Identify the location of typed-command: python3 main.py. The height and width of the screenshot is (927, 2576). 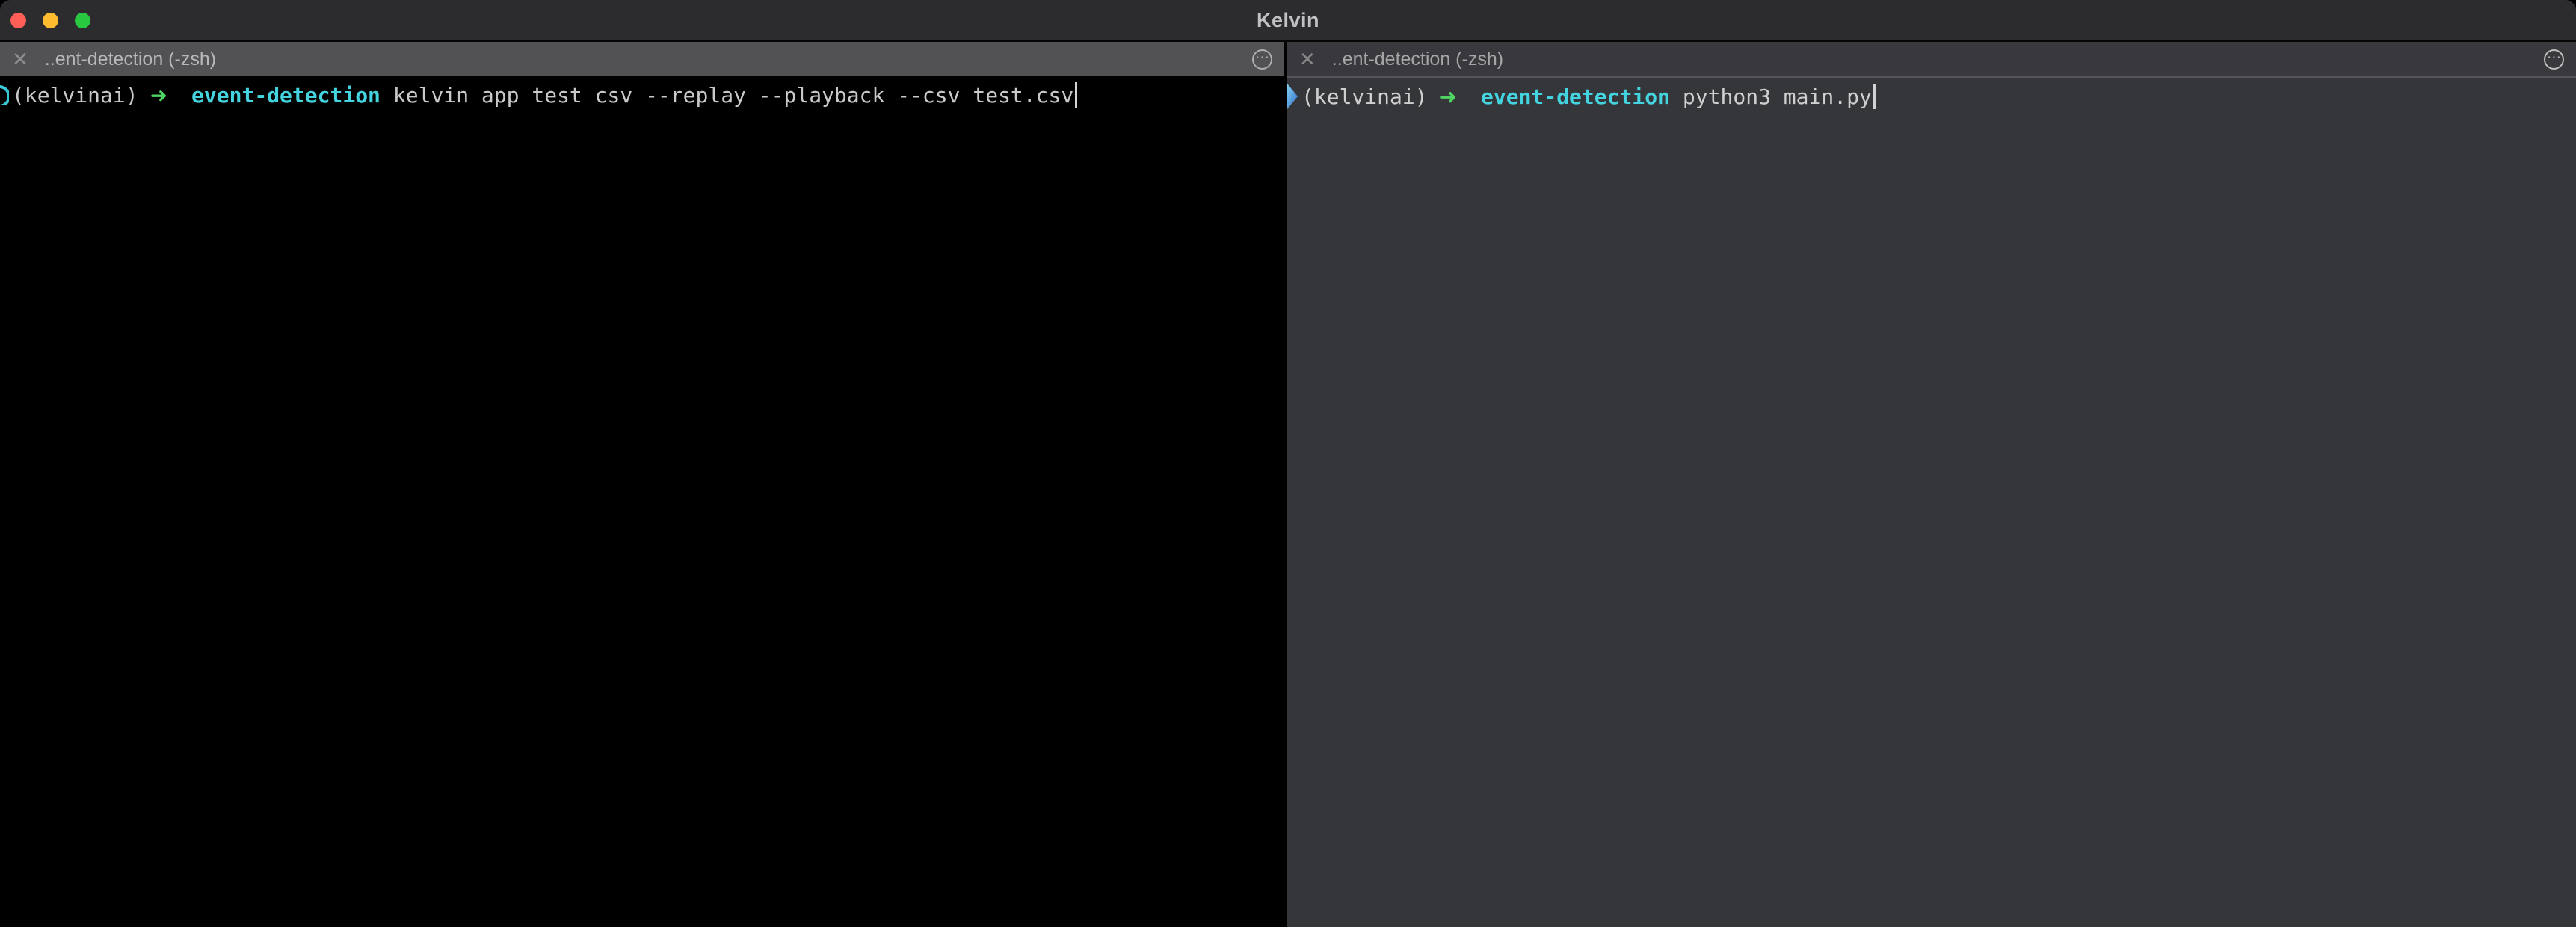
(1777, 96).